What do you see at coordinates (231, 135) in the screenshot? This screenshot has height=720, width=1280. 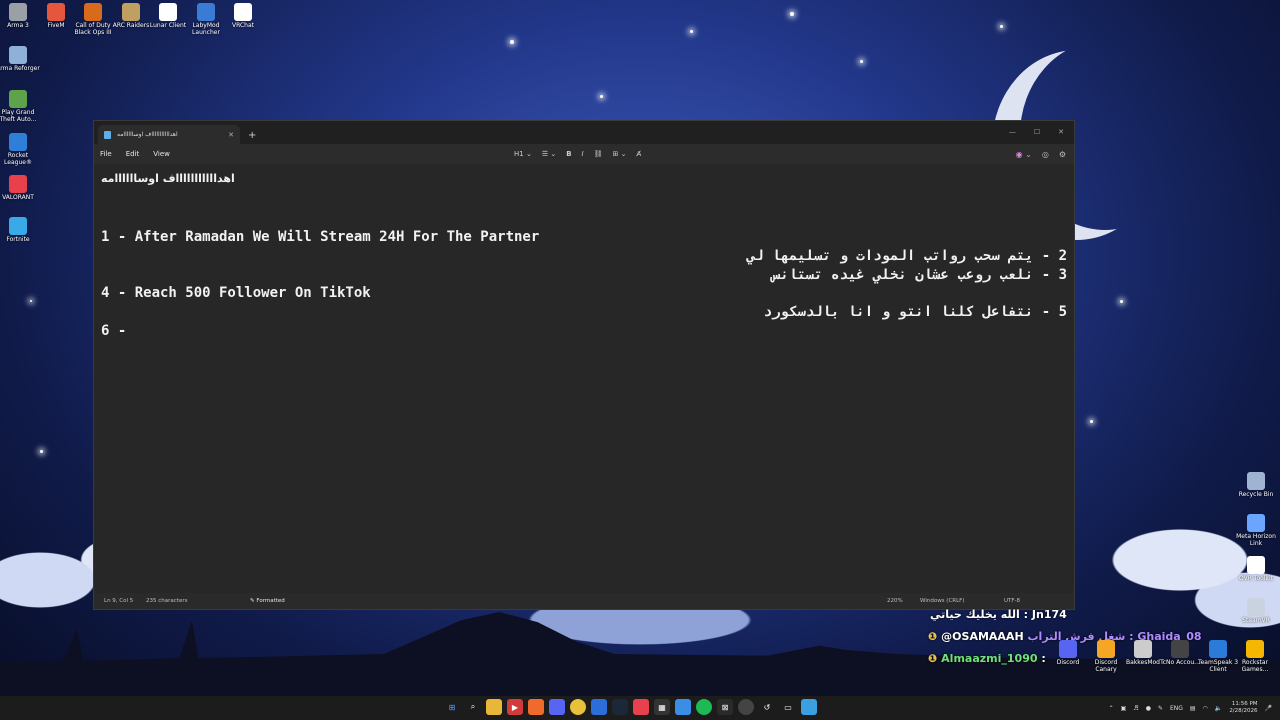 I see `tab-close-icon: ✕` at bounding box center [231, 135].